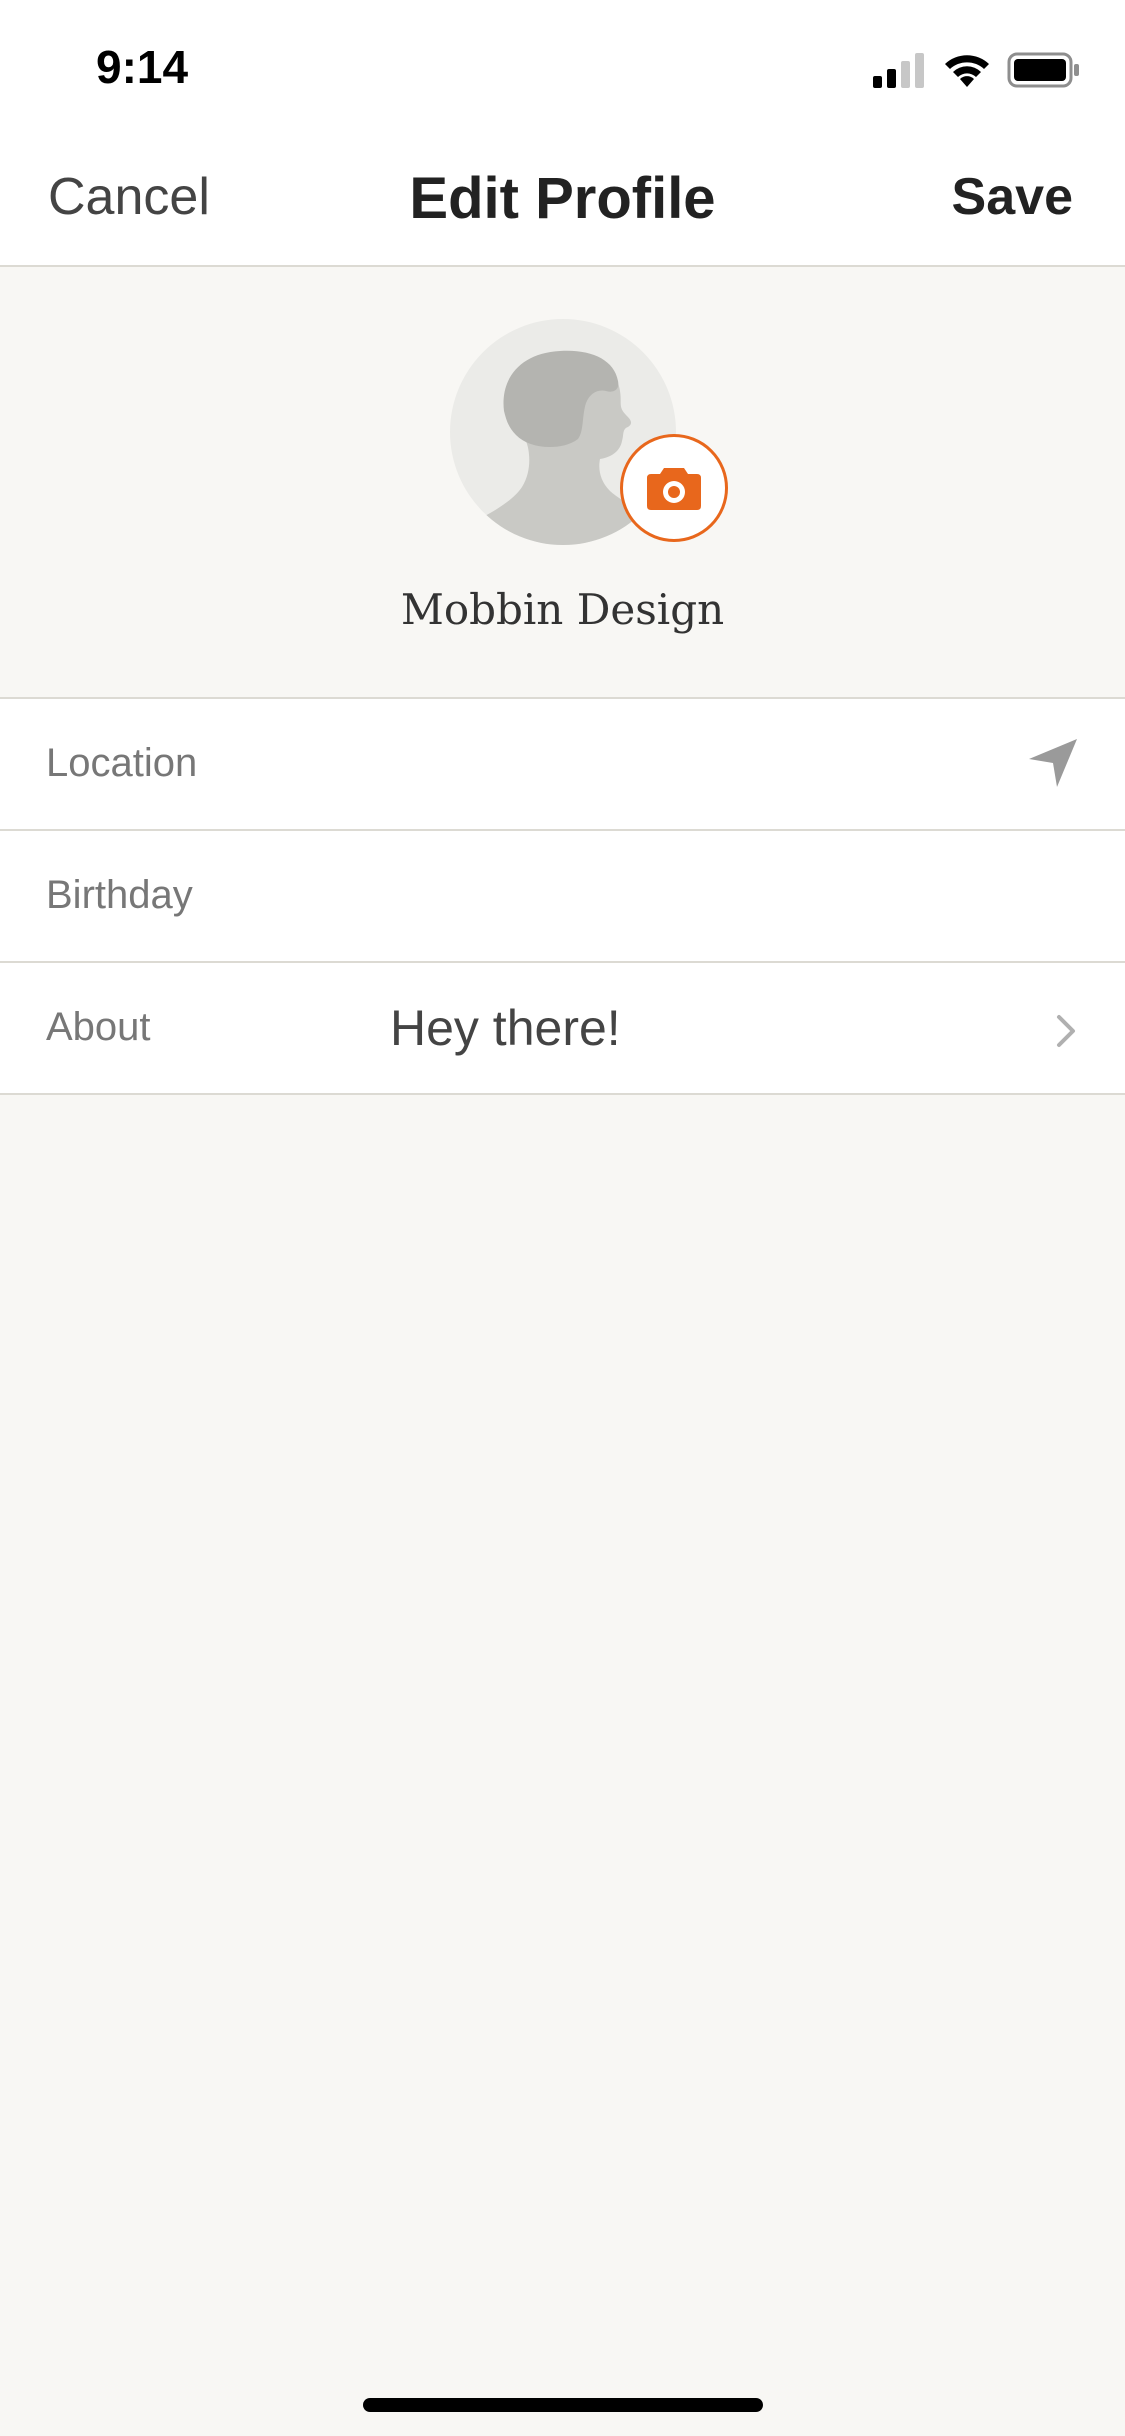 The width and height of the screenshot is (1125, 2436). Describe the element at coordinates (562, 67) in the screenshot. I see `status-bar: 9:14` at that location.